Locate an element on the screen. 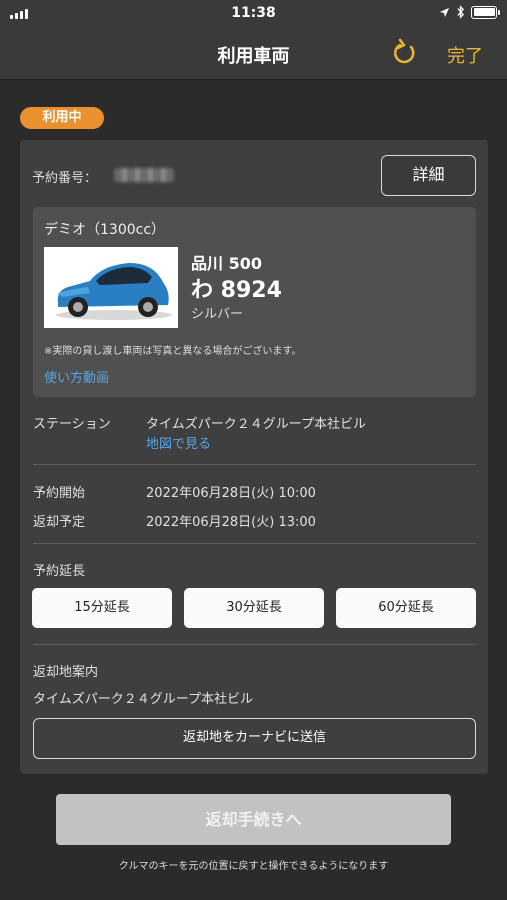 The height and width of the screenshot is (900, 507). status-time: 11:38 is located at coordinates (253, 13).